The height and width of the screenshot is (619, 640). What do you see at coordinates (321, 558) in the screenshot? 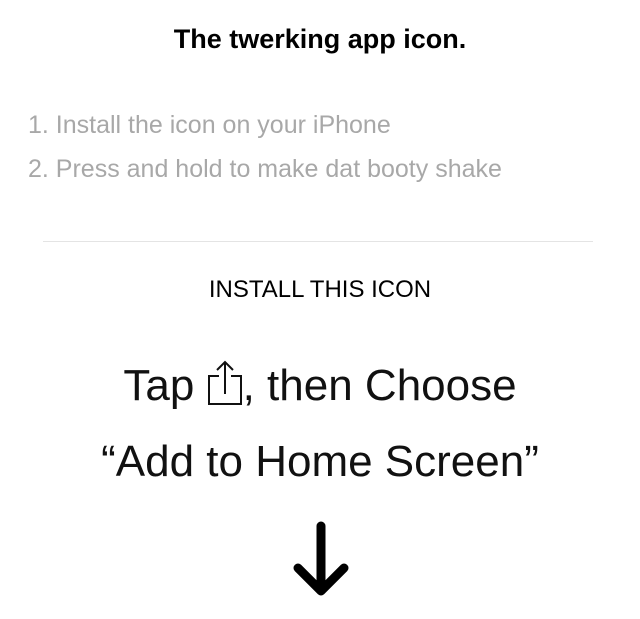
I see `arrow-down-icon` at bounding box center [321, 558].